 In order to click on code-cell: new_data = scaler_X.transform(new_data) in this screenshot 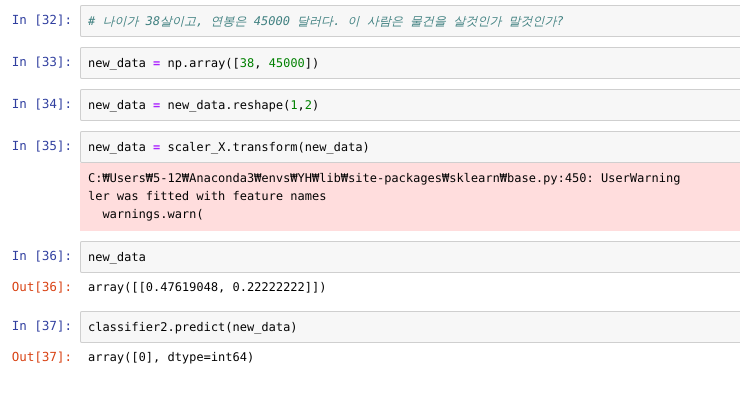, I will do `click(410, 147)`.